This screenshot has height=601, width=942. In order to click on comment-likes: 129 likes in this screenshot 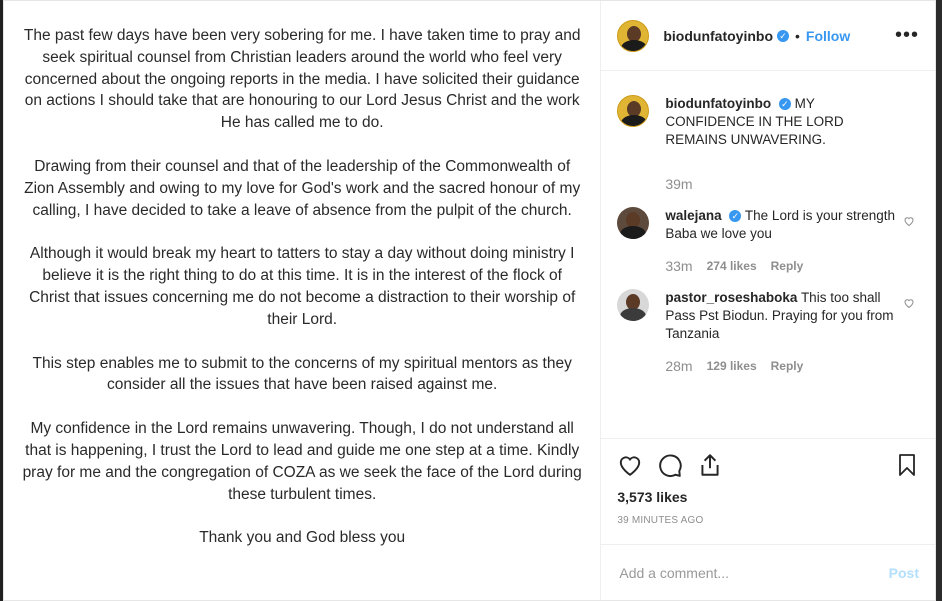, I will do `click(732, 366)`.